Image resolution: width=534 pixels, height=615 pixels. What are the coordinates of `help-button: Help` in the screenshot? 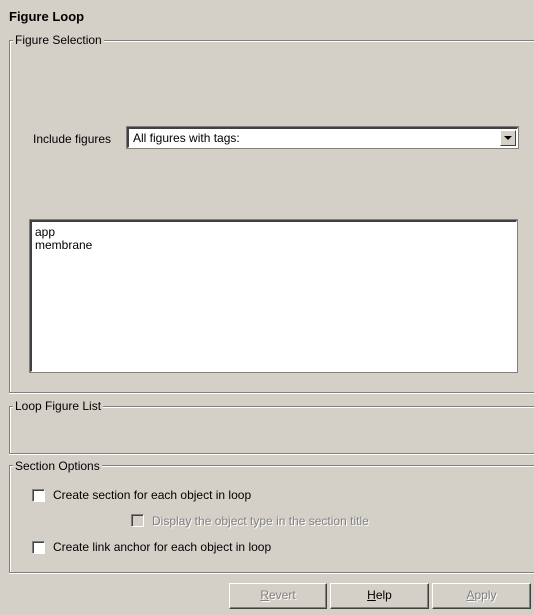 It's located at (379, 596).